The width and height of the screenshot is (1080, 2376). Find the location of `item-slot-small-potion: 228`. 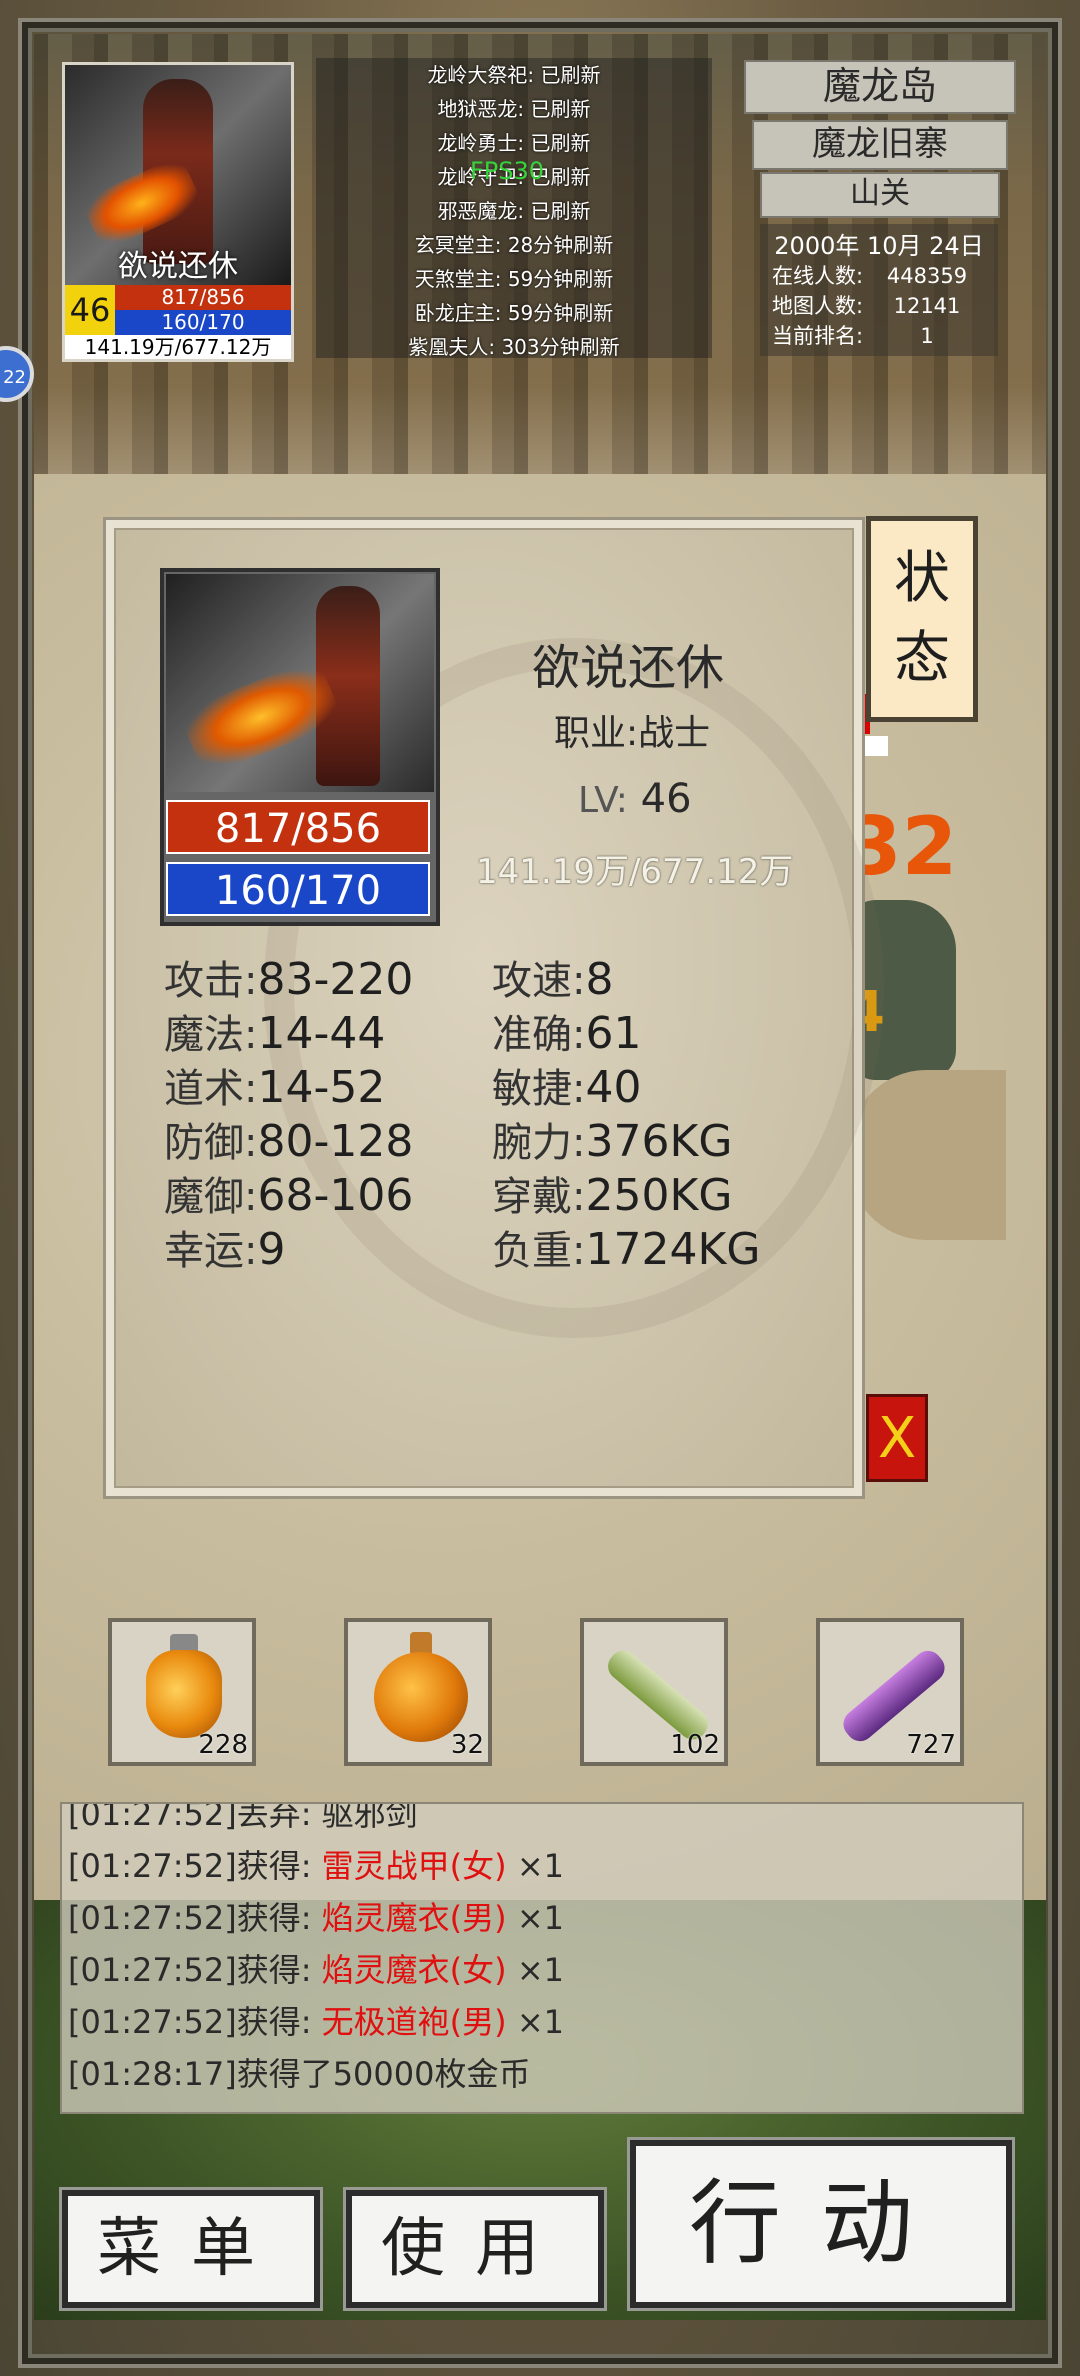

item-slot-small-potion: 228 is located at coordinates (182, 1692).